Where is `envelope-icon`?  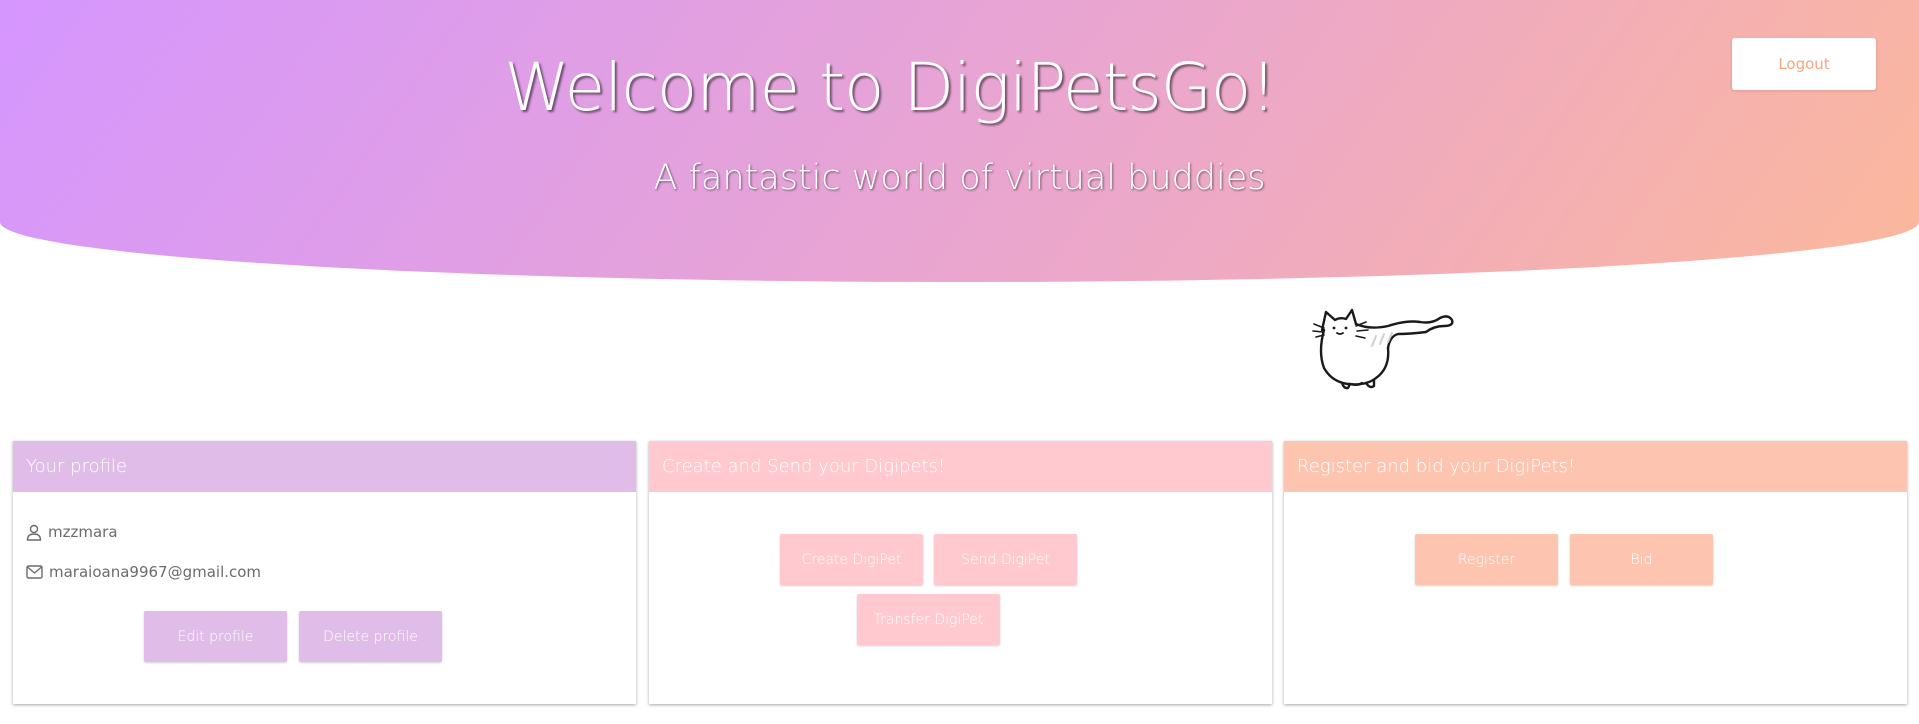
envelope-icon is located at coordinates (34, 572).